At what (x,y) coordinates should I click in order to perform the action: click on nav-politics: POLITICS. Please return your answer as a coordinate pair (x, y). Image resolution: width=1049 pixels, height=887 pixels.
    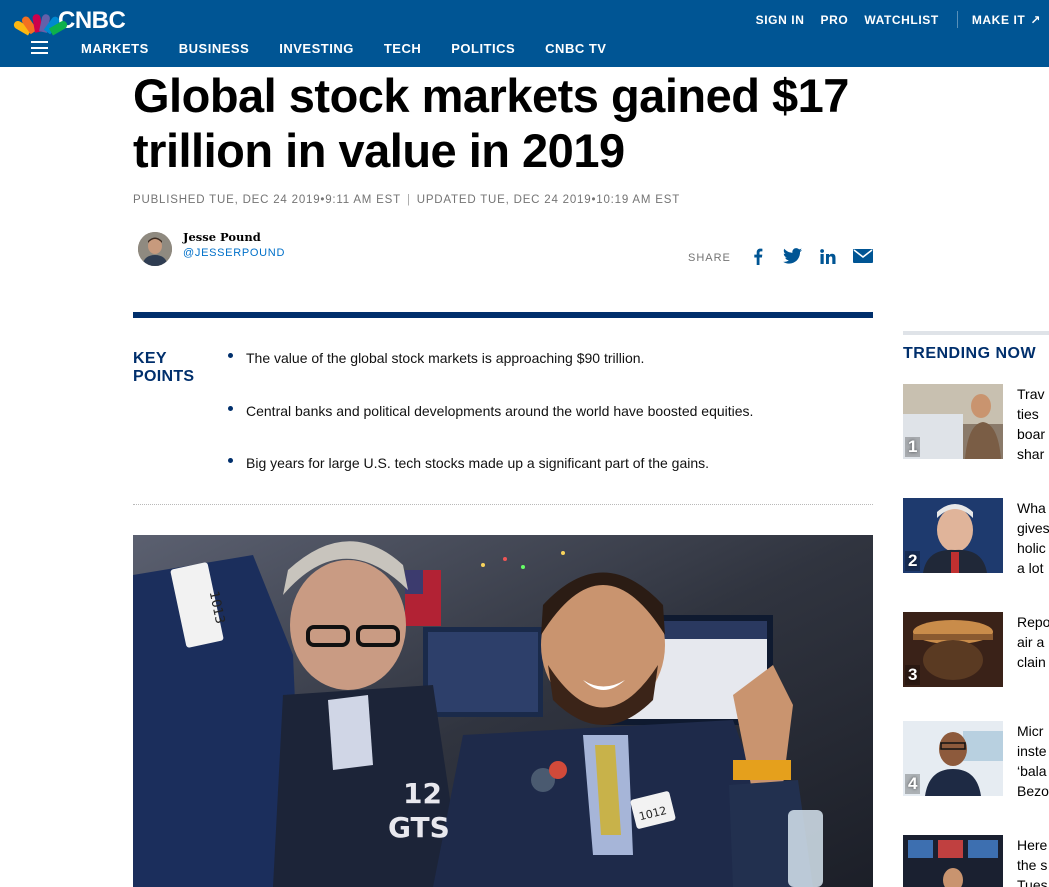
    Looking at the image, I should click on (483, 48).